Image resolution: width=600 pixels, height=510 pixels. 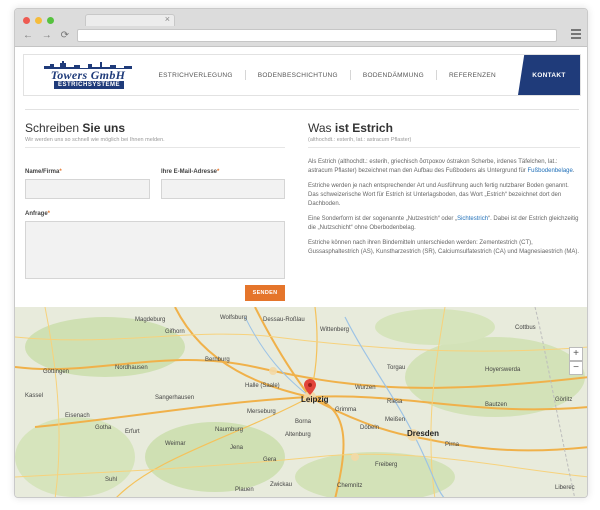 I want to click on message-field-group: Anfrage*, so click(x=155, y=245).